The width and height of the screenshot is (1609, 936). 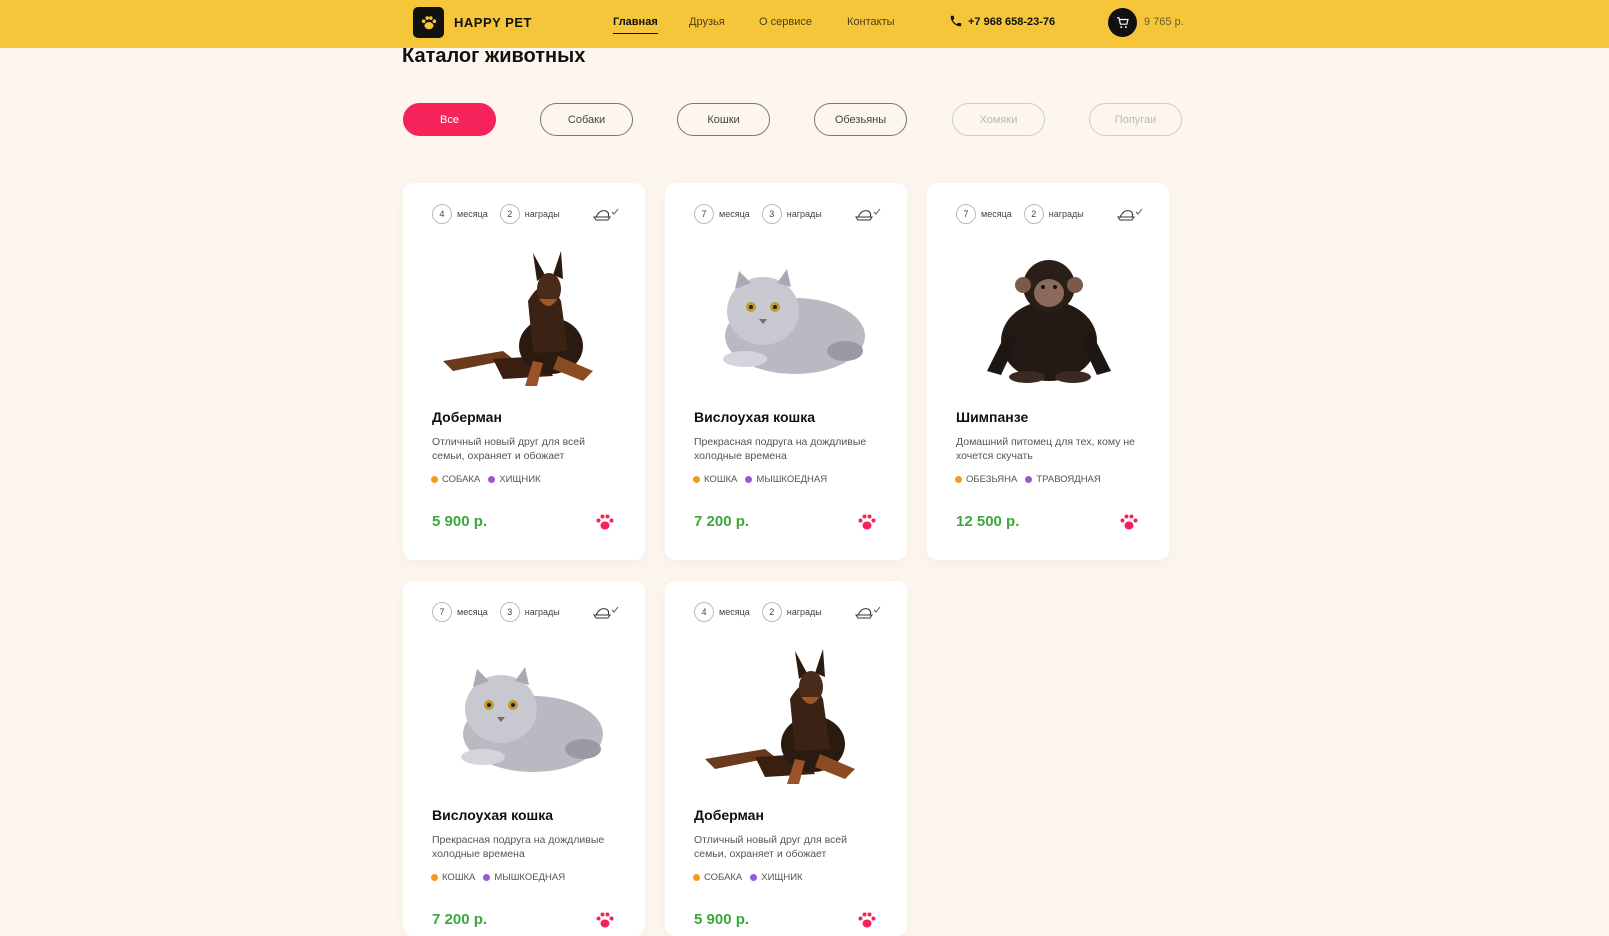 I want to click on phone-icon, so click(x=956, y=21).